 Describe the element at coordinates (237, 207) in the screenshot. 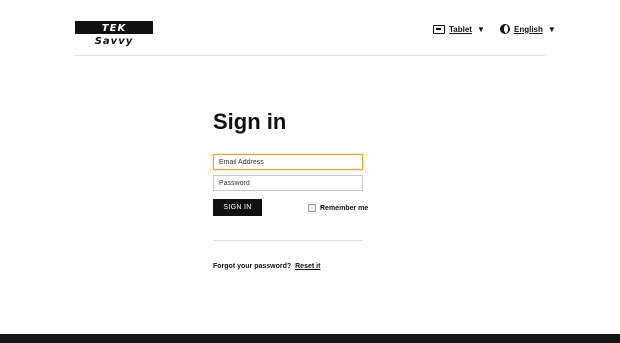

I see `sign-in-button: SIGN IN` at that location.